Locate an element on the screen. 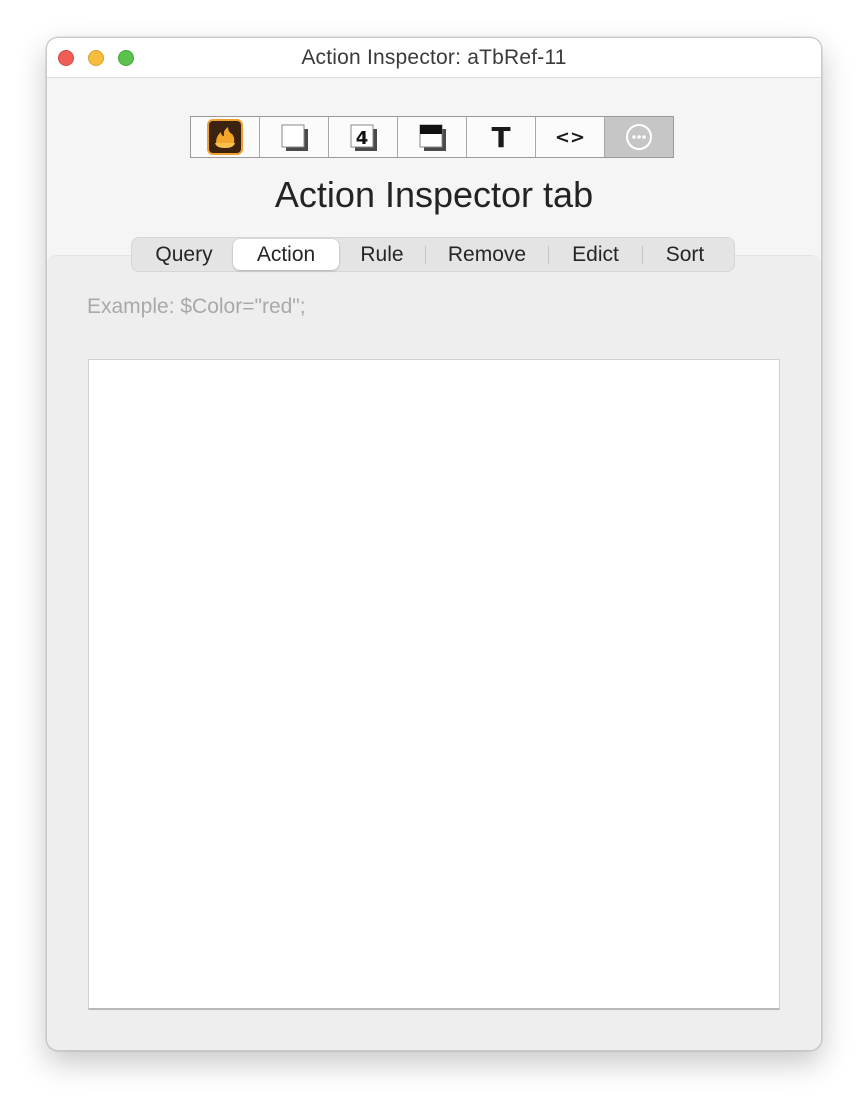 The height and width of the screenshot is (1104, 866). more-ellipsis-icon is located at coordinates (639, 137).